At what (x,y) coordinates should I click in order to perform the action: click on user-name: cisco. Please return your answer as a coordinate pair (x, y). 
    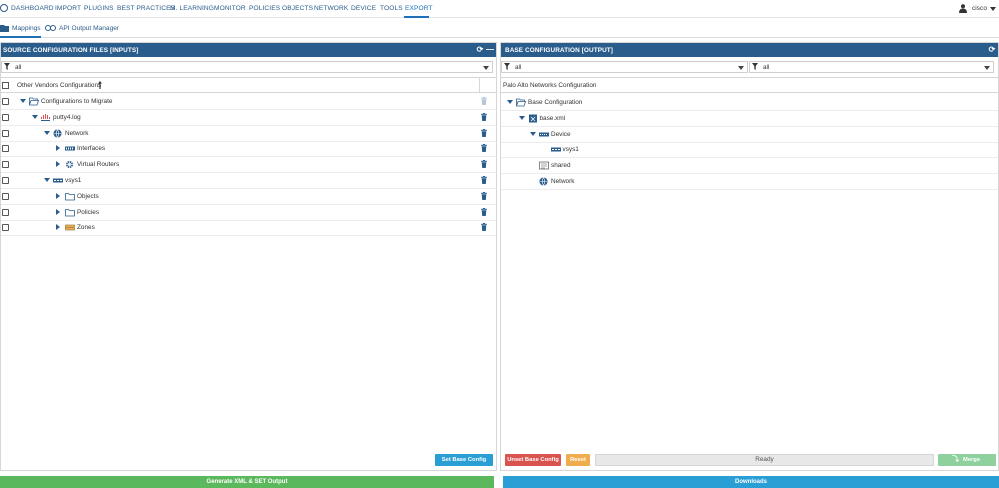
    Looking at the image, I should click on (980, 8).